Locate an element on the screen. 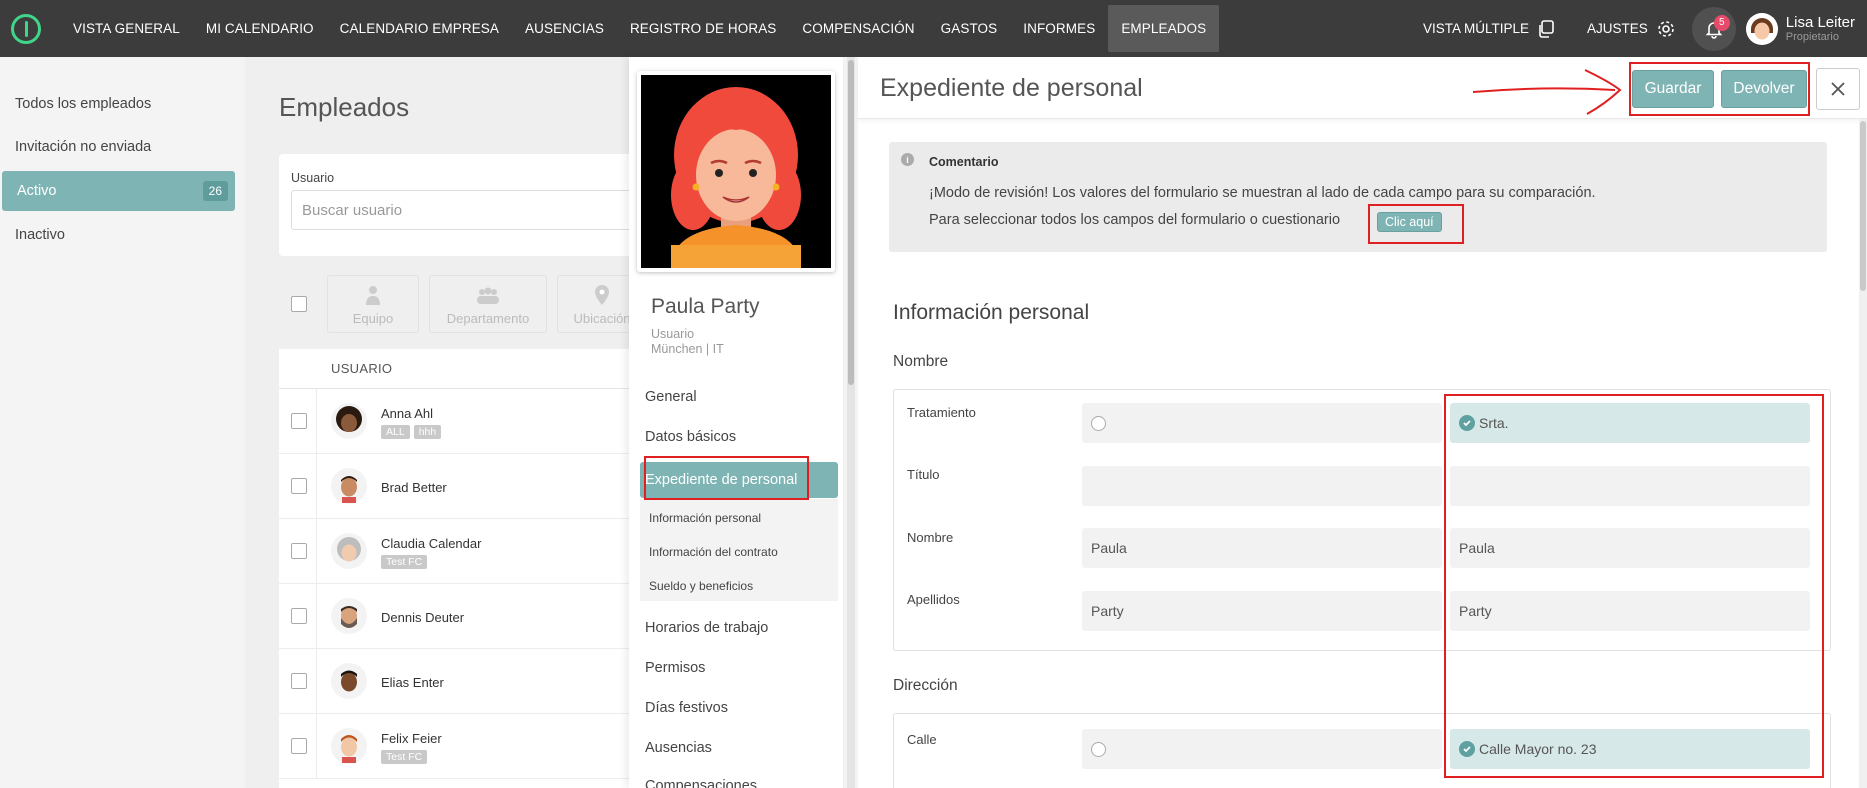 Image resolution: width=1867 pixels, height=788 pixels. filter-label: Departamento is located at coordinates (488, 318).